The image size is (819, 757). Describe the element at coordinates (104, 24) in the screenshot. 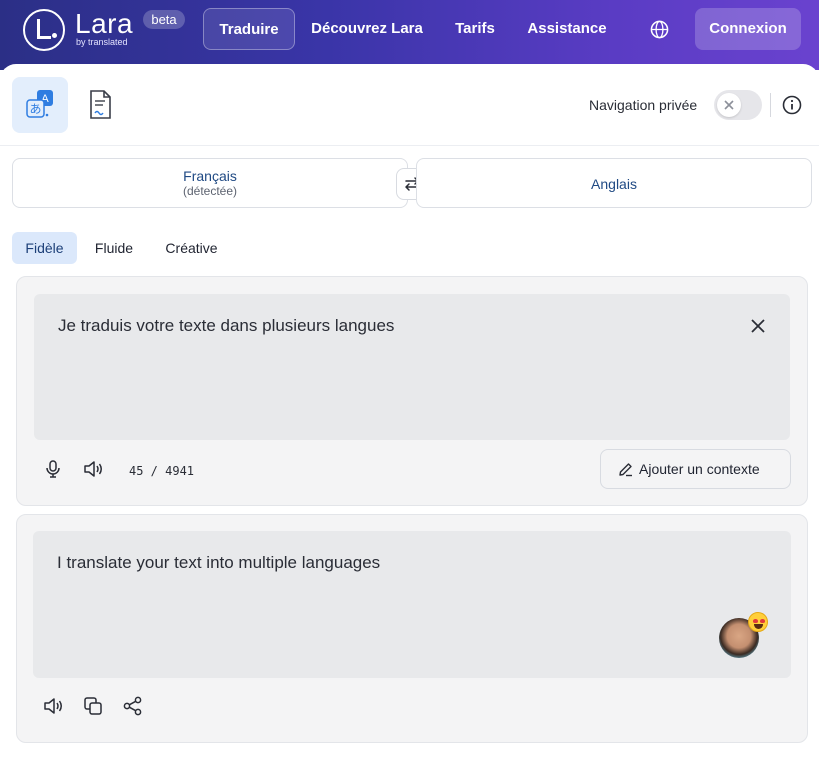

I see `brand-name: Lara` at that location.